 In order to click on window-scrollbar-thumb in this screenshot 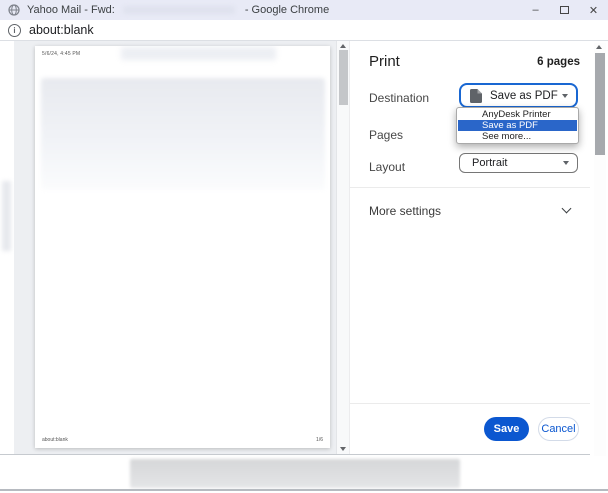, I will do `click(600, 104)`.